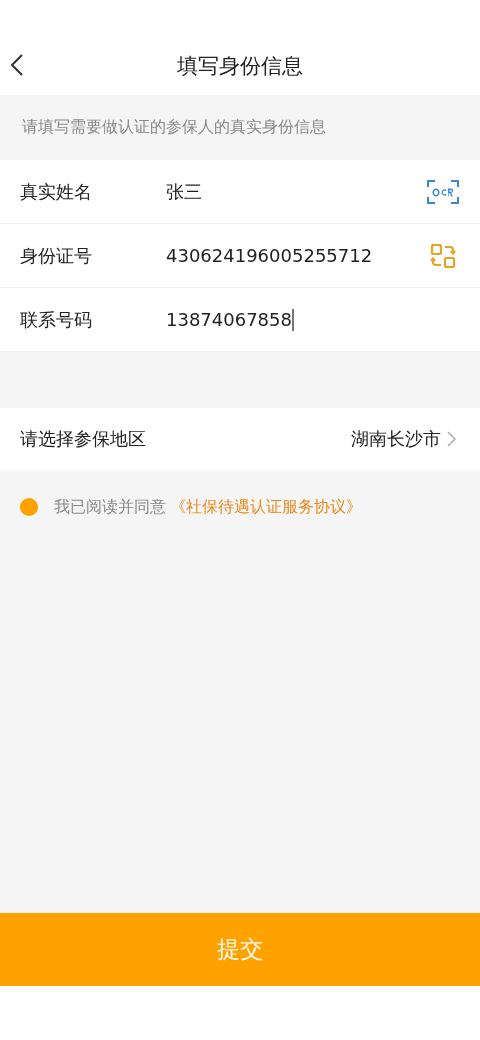 The image size is (480, 1040). Describe the element at coordinates (443, 255) in the screenshot. I see `card-swap-icon` at that location.